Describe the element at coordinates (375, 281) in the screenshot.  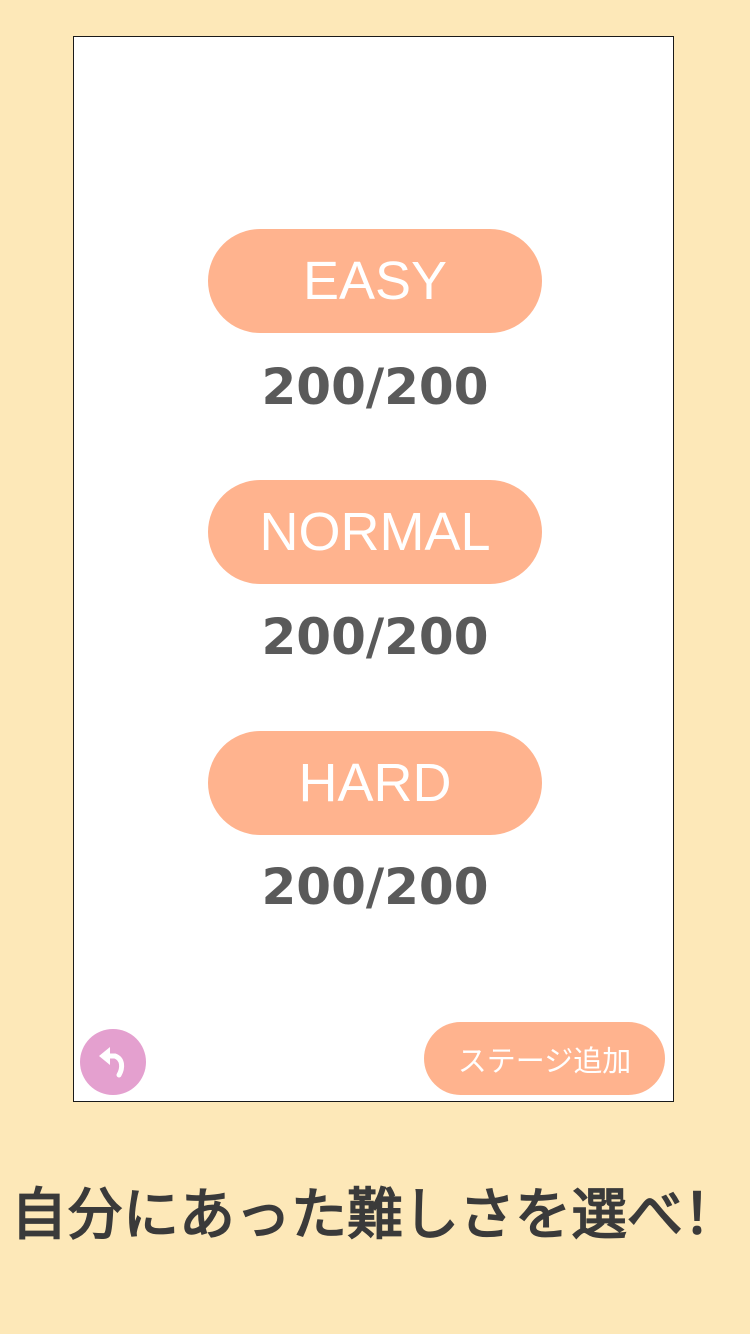
I see `easy-button: EASY` at that location.